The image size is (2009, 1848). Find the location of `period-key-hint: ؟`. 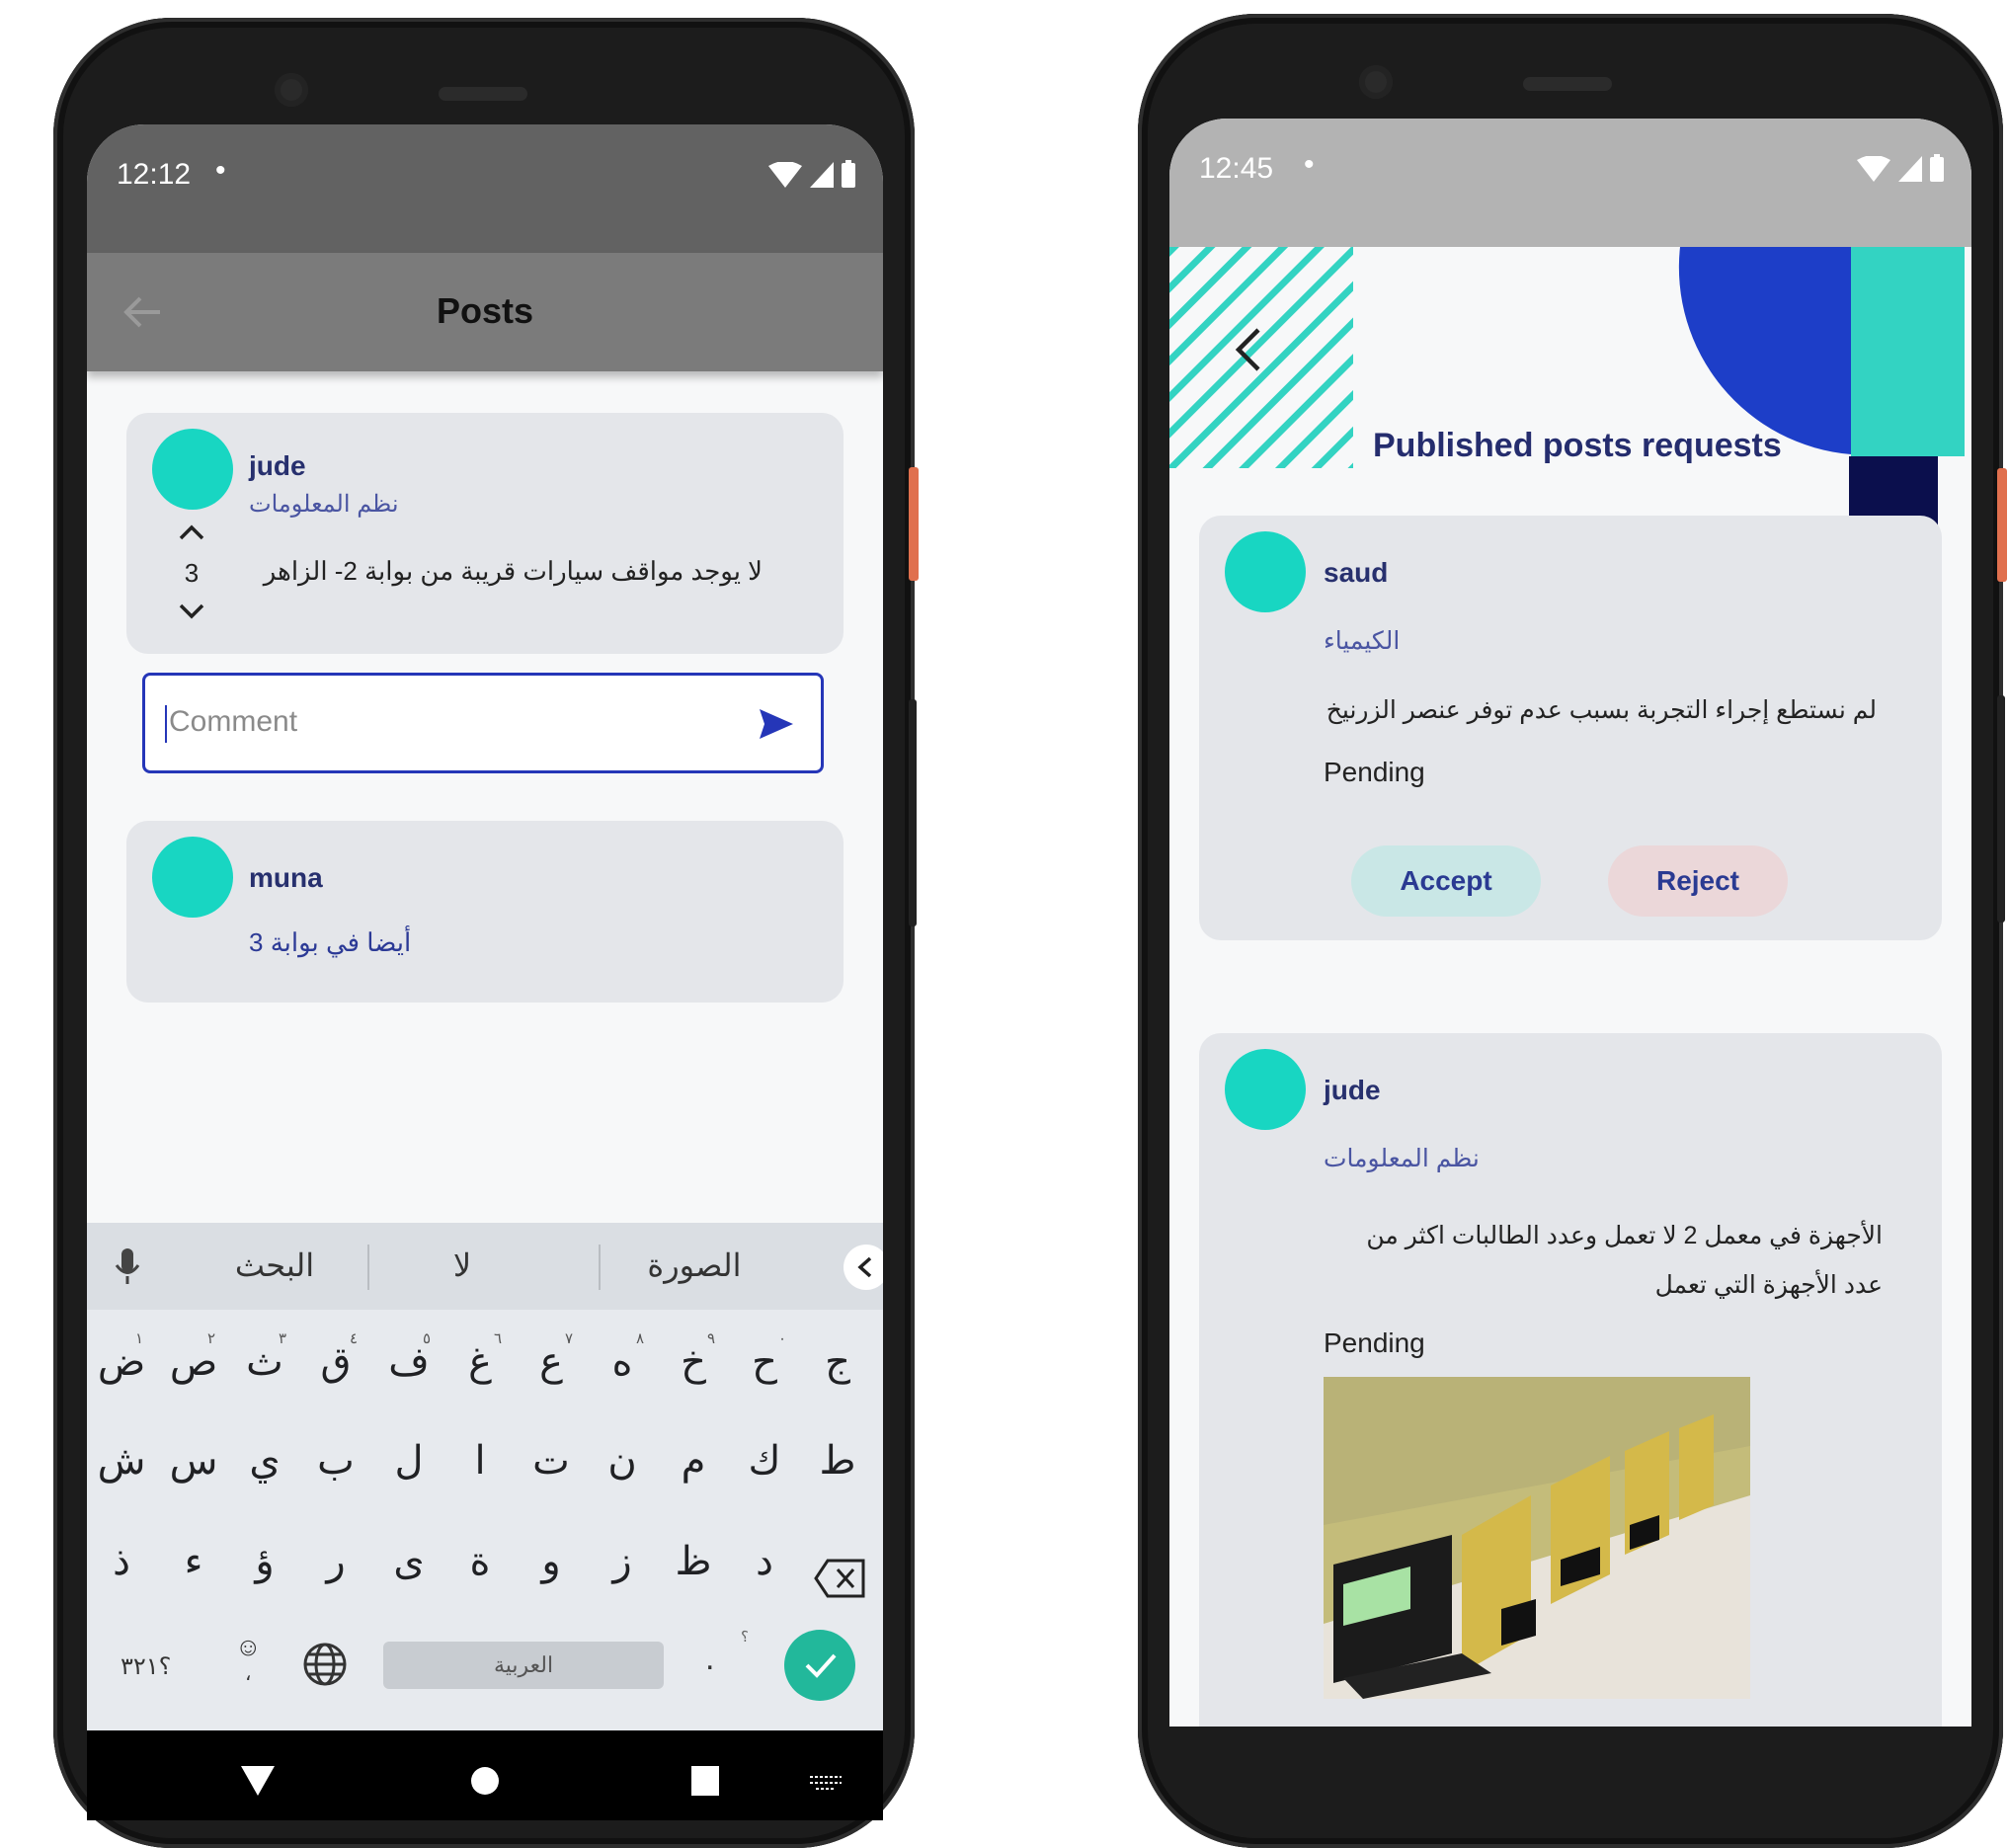

period-key-hint: ؟ is located at coordinates (745, 1637).